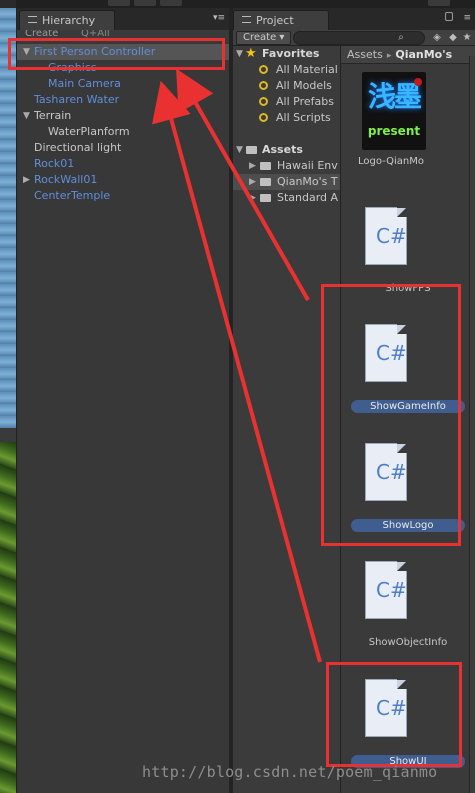 The image size is (475, 793). What do you see at coordinates (290, 772) in the screenshot?
I see `watermark: http://blog.csdn.net/poem_qianmo` at bounding box center [290, 772].